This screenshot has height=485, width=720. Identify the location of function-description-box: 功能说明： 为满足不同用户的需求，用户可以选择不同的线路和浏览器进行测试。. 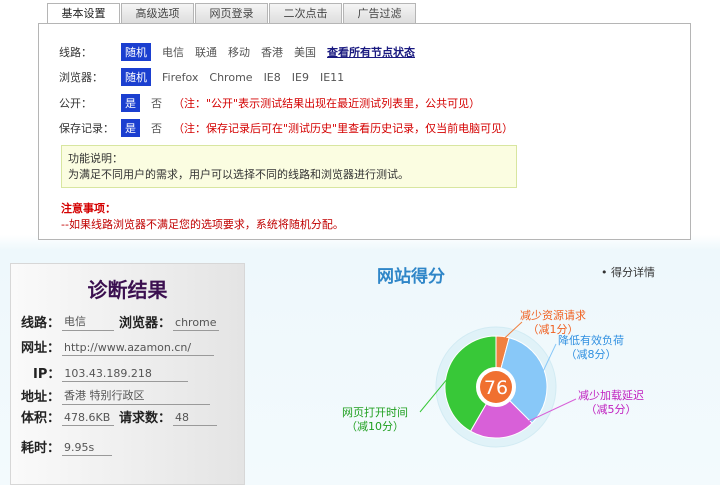
(289, 166).